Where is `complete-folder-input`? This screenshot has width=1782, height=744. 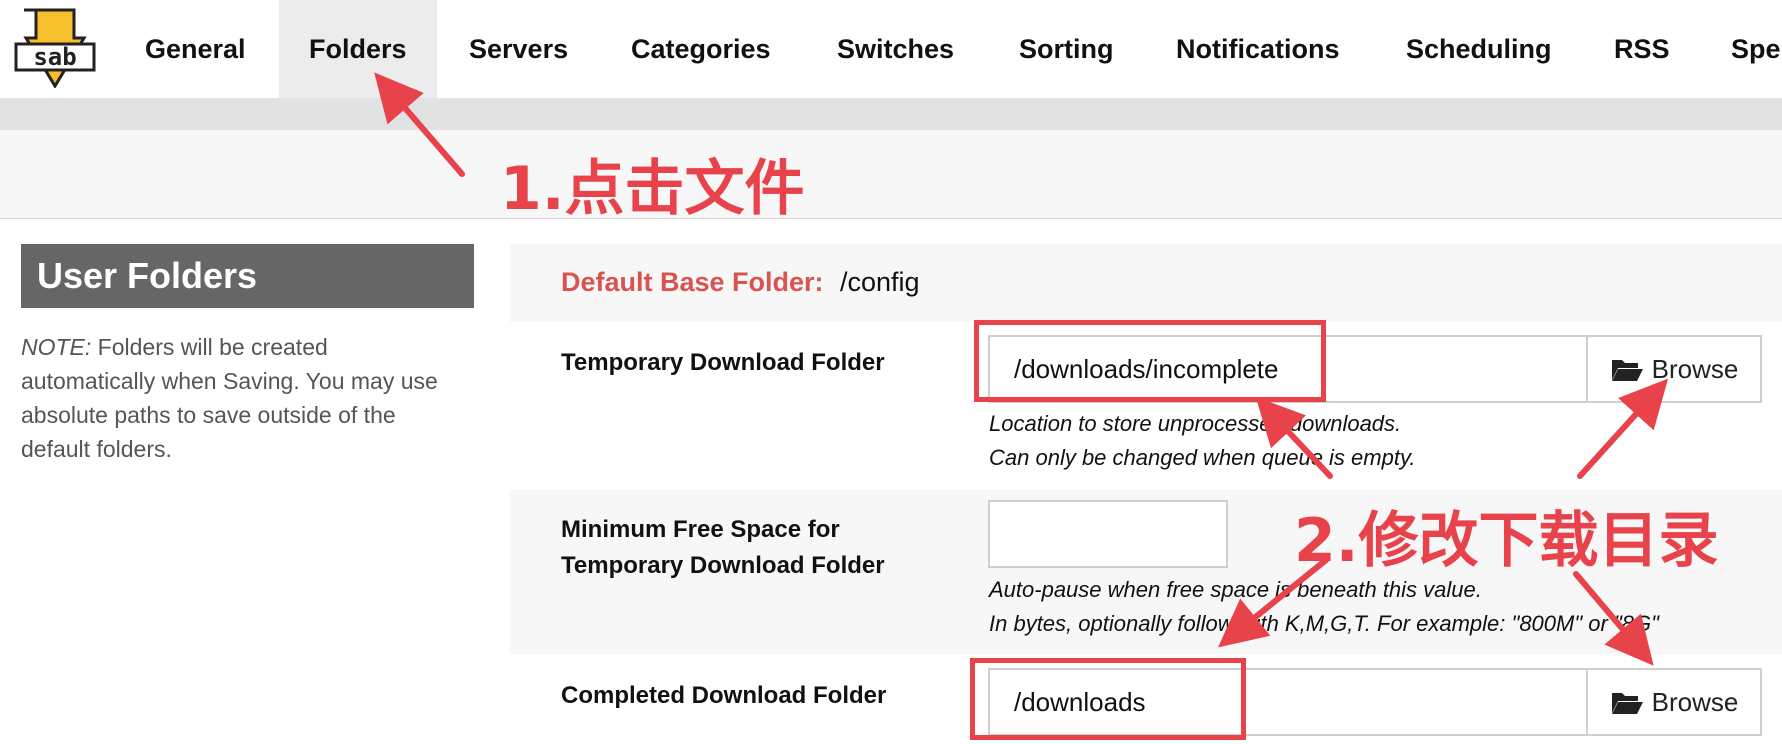
complete-folder-input is located at coordinates (1288, 702).